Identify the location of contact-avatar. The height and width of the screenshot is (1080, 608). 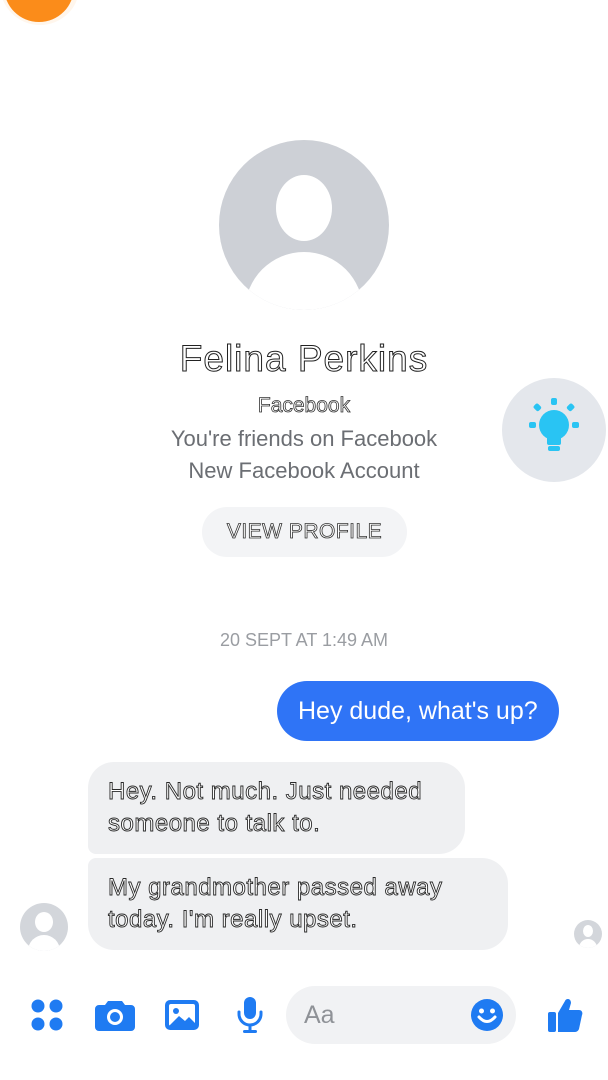
(304, 225).